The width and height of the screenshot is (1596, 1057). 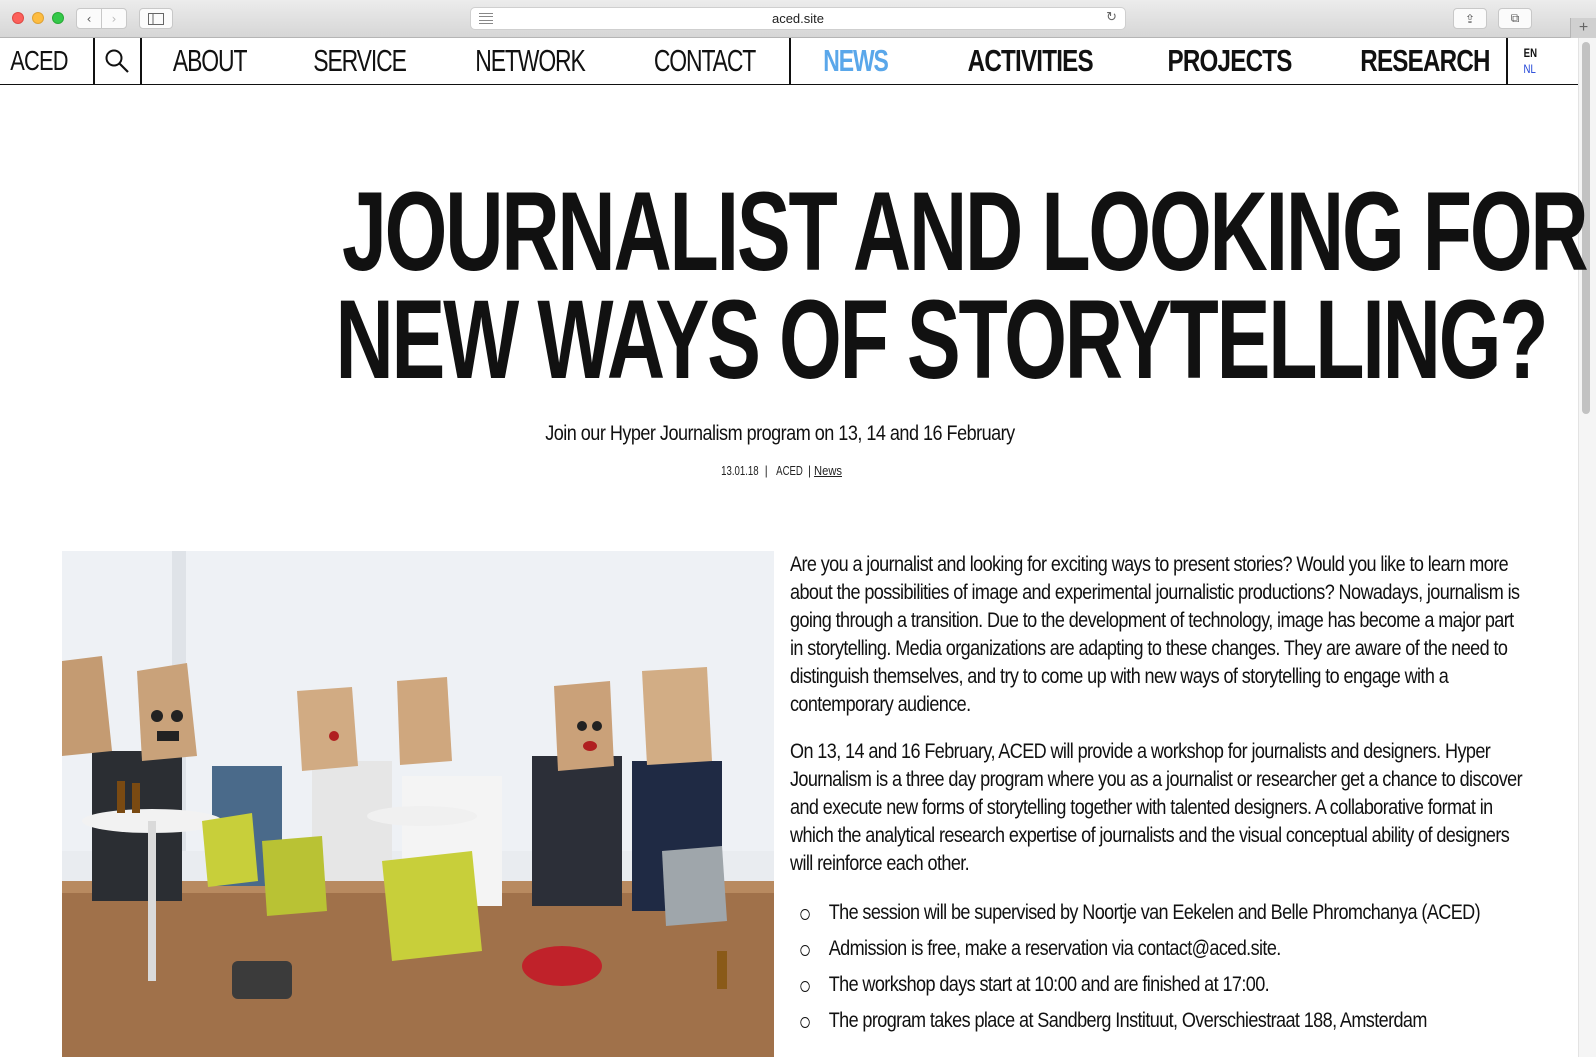 I want to click on nav-item-label: NETWORK, so click(x=530, y=60).